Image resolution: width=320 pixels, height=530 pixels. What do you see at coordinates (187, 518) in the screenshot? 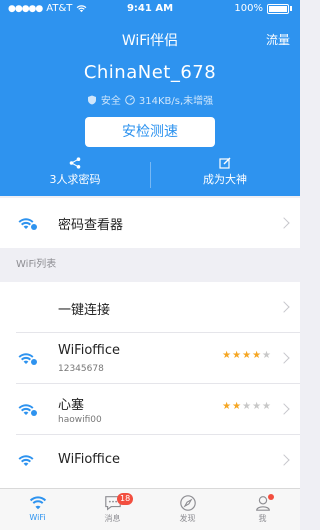
I see `tab-label: 发现` at bounding box center [187, 518].